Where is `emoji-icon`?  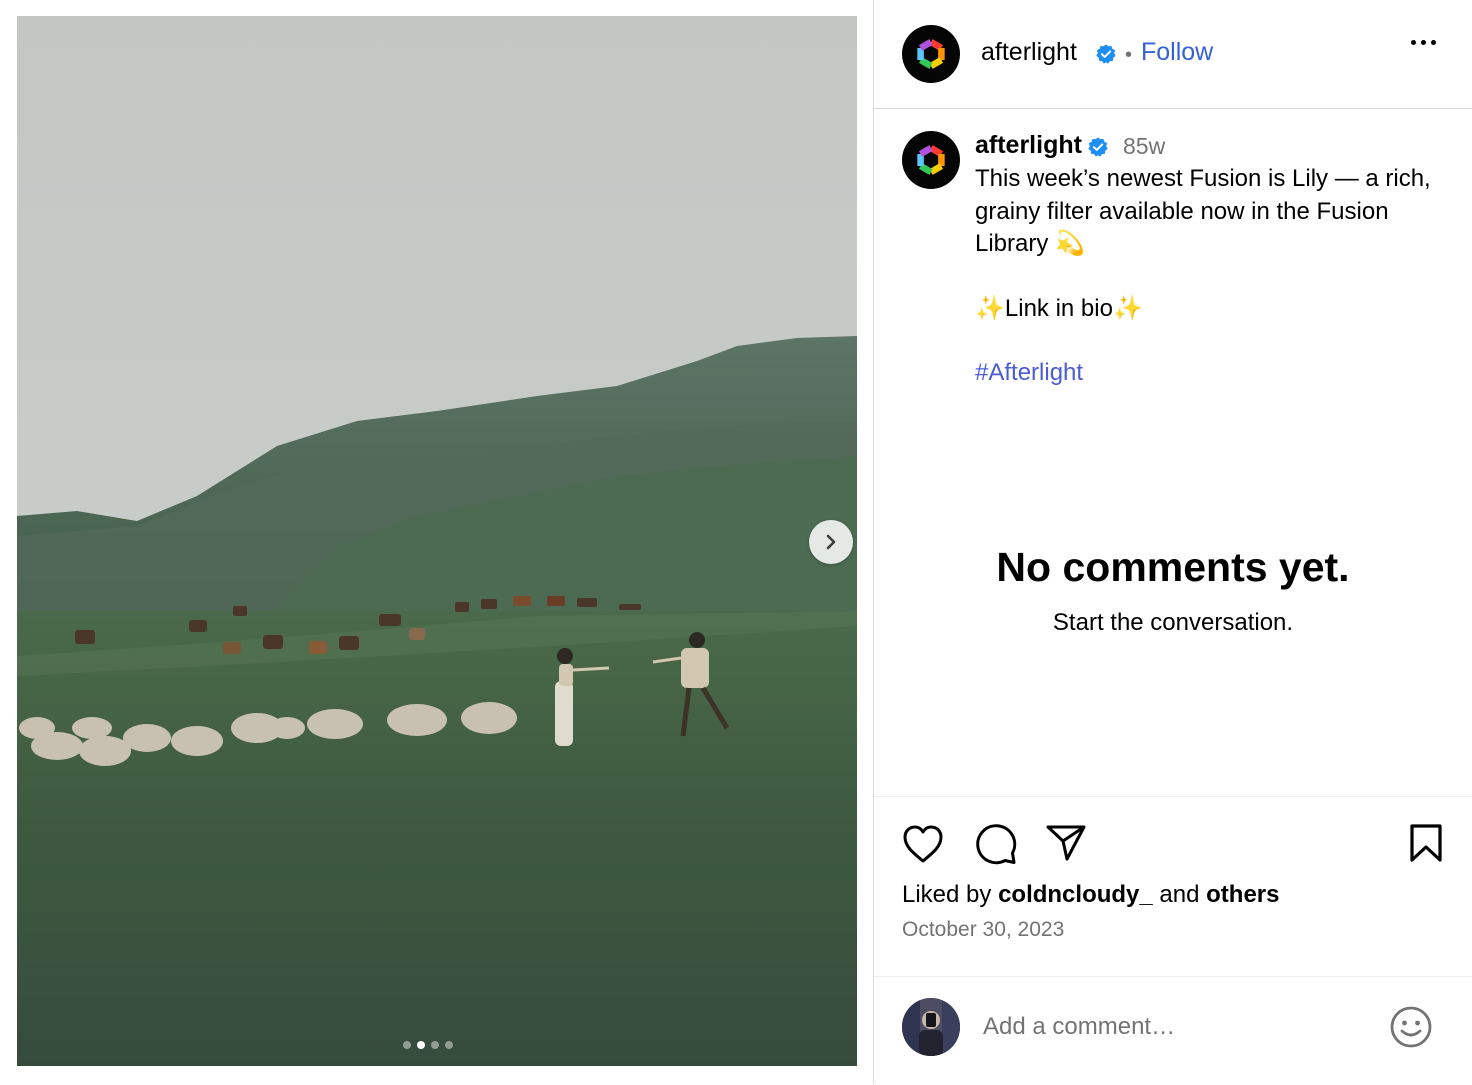 emoji-icon is located at coordinates (1411, 1027).